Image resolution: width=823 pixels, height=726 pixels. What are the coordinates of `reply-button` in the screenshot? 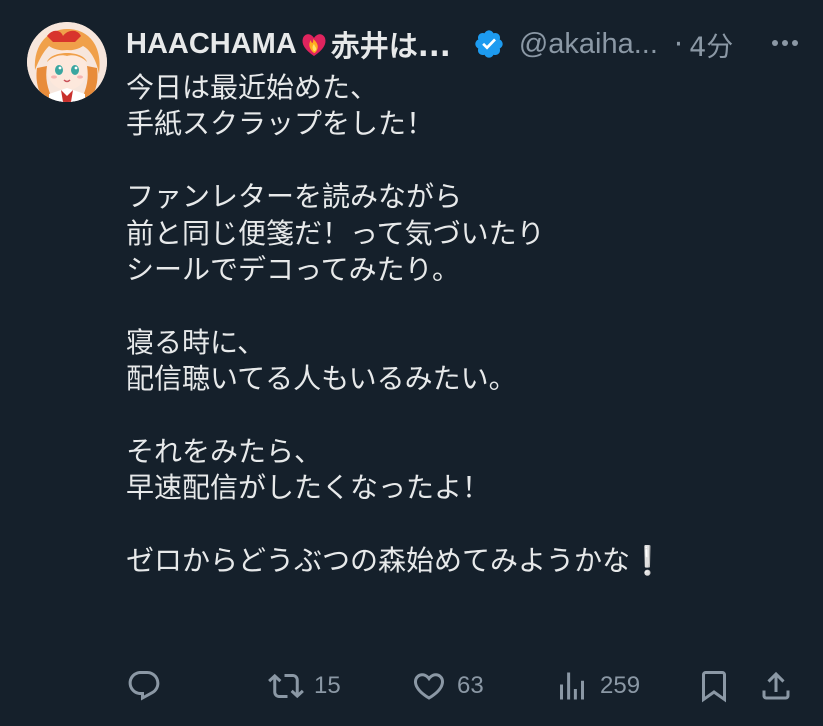 It's located at (144, 686).